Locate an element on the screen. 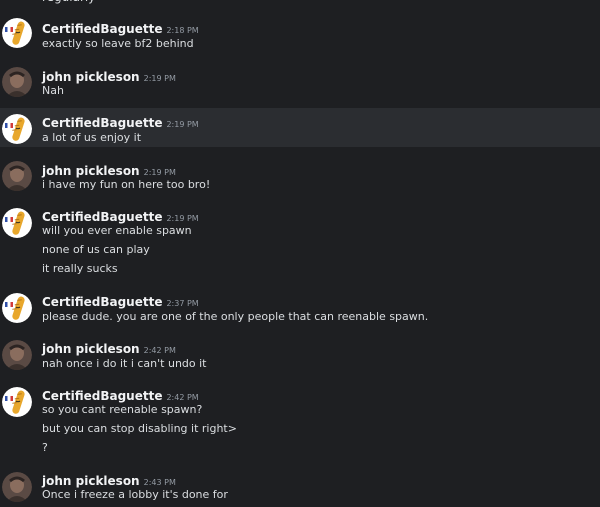 The width and height of the screenshot is (600, 507). message-text: will you ever enable spawn is located at coordinates (117, 230).